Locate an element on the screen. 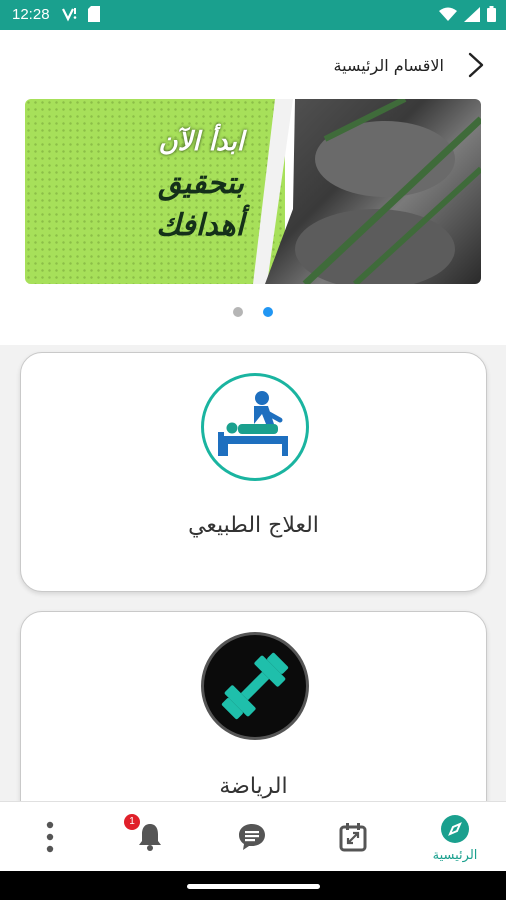 The image size is (506, 900). nav-calendar is located at coordinates (353, 837).